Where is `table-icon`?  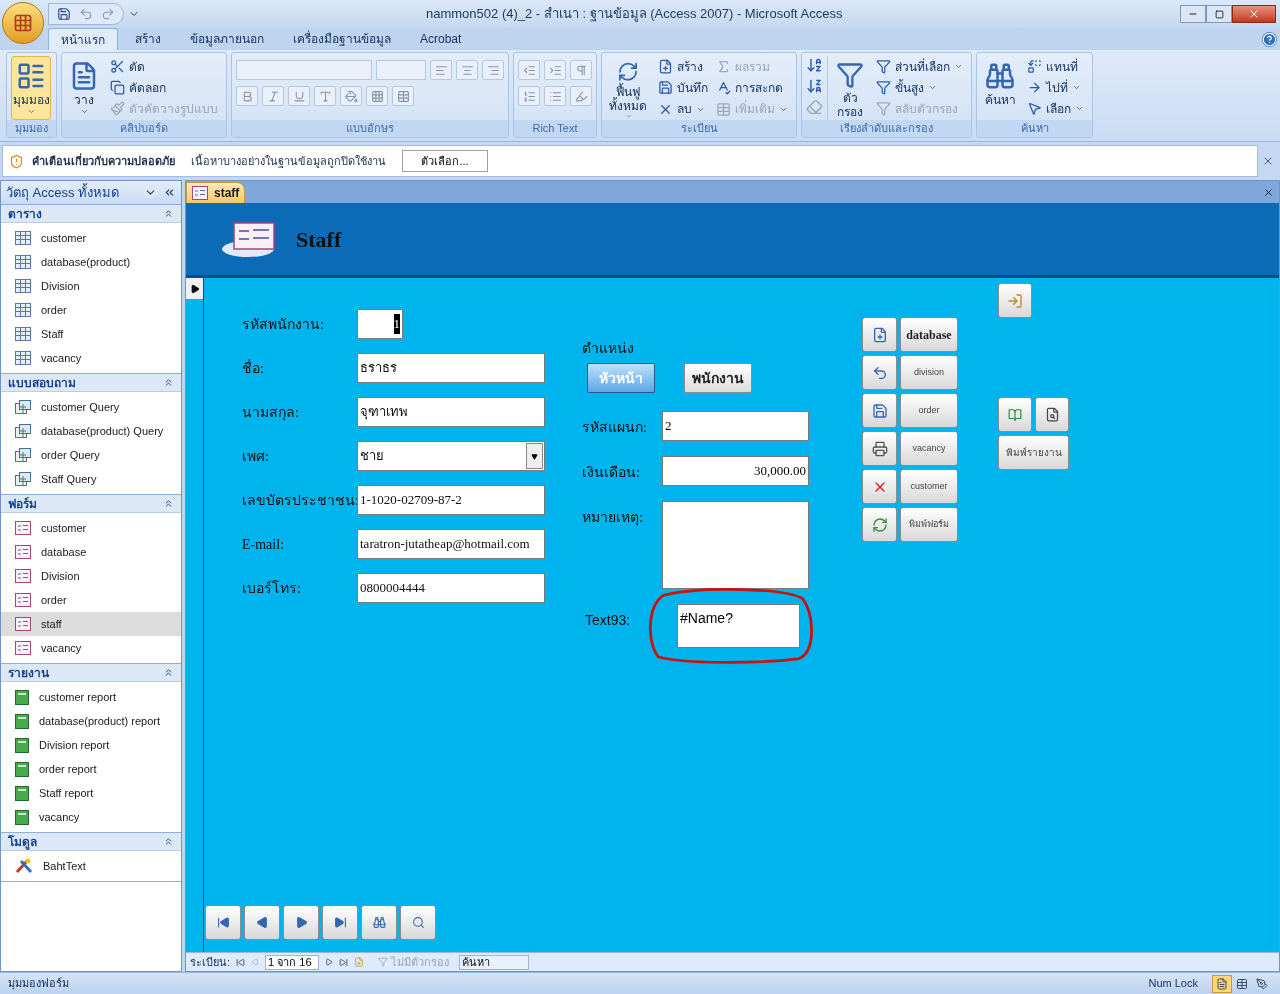
table-icon is located at coordinates (403, 96).